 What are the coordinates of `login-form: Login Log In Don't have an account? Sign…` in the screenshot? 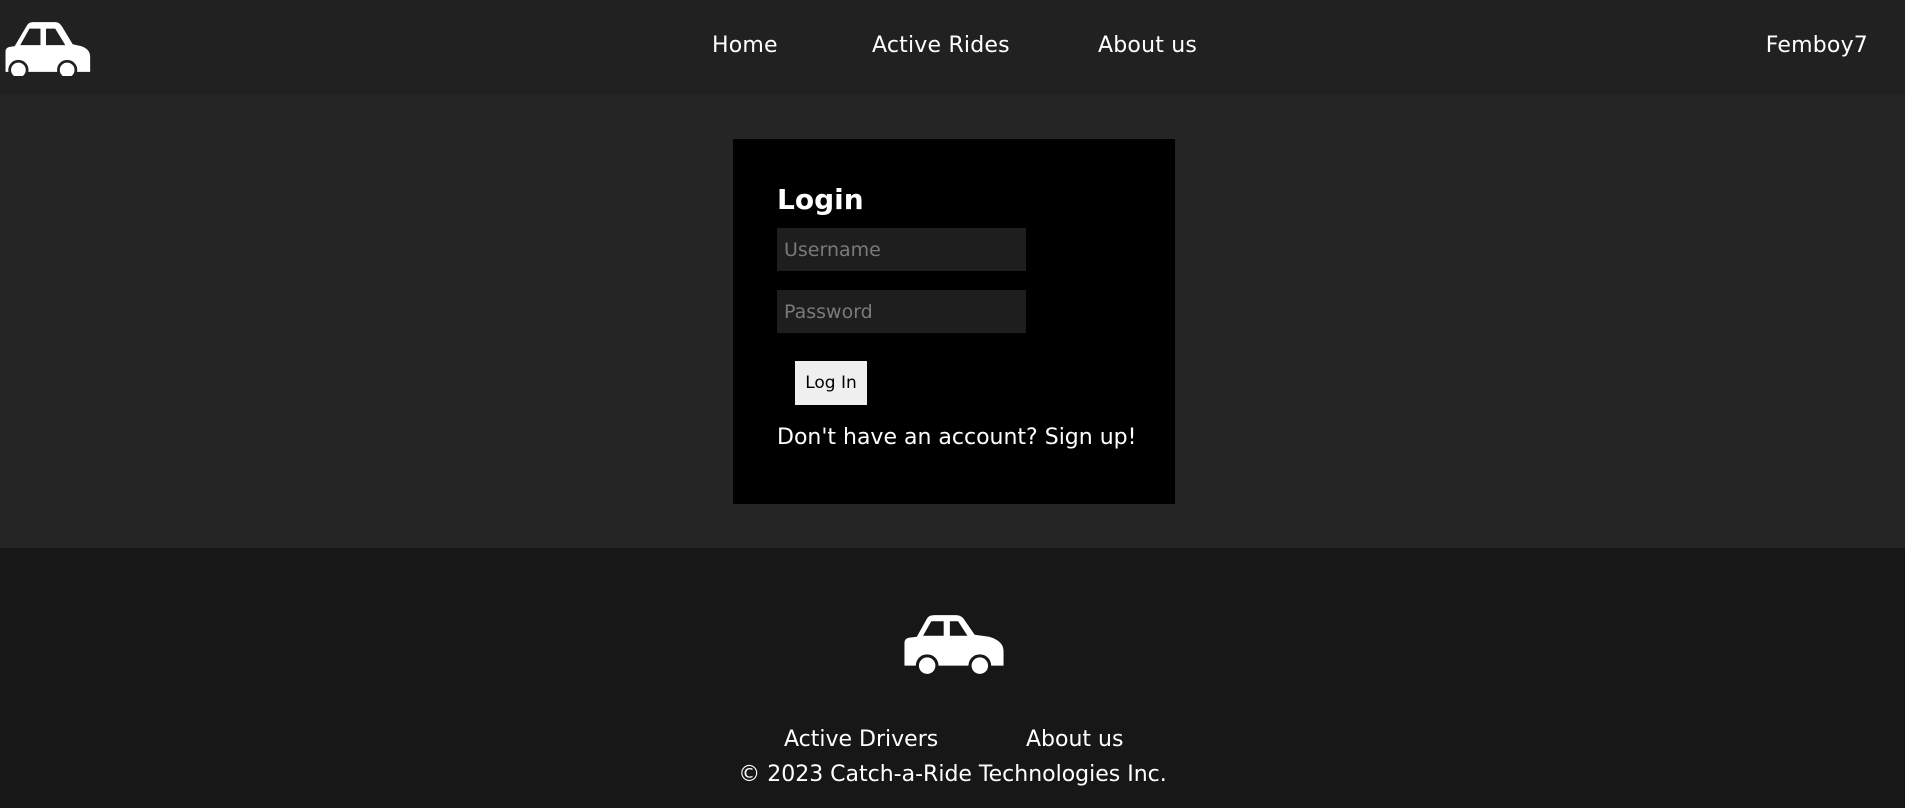 It's located at (954, 321).